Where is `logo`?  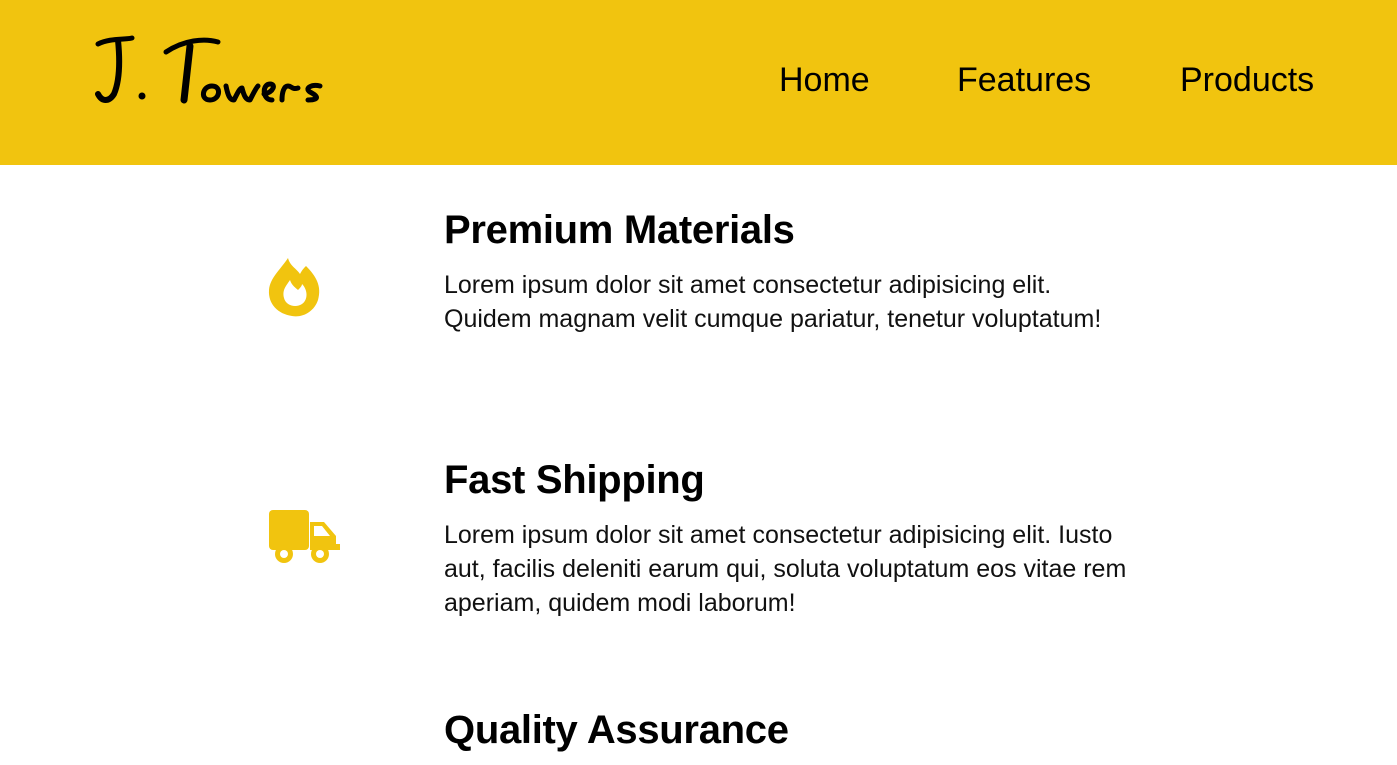 logo is located at coordinates (214, 70).